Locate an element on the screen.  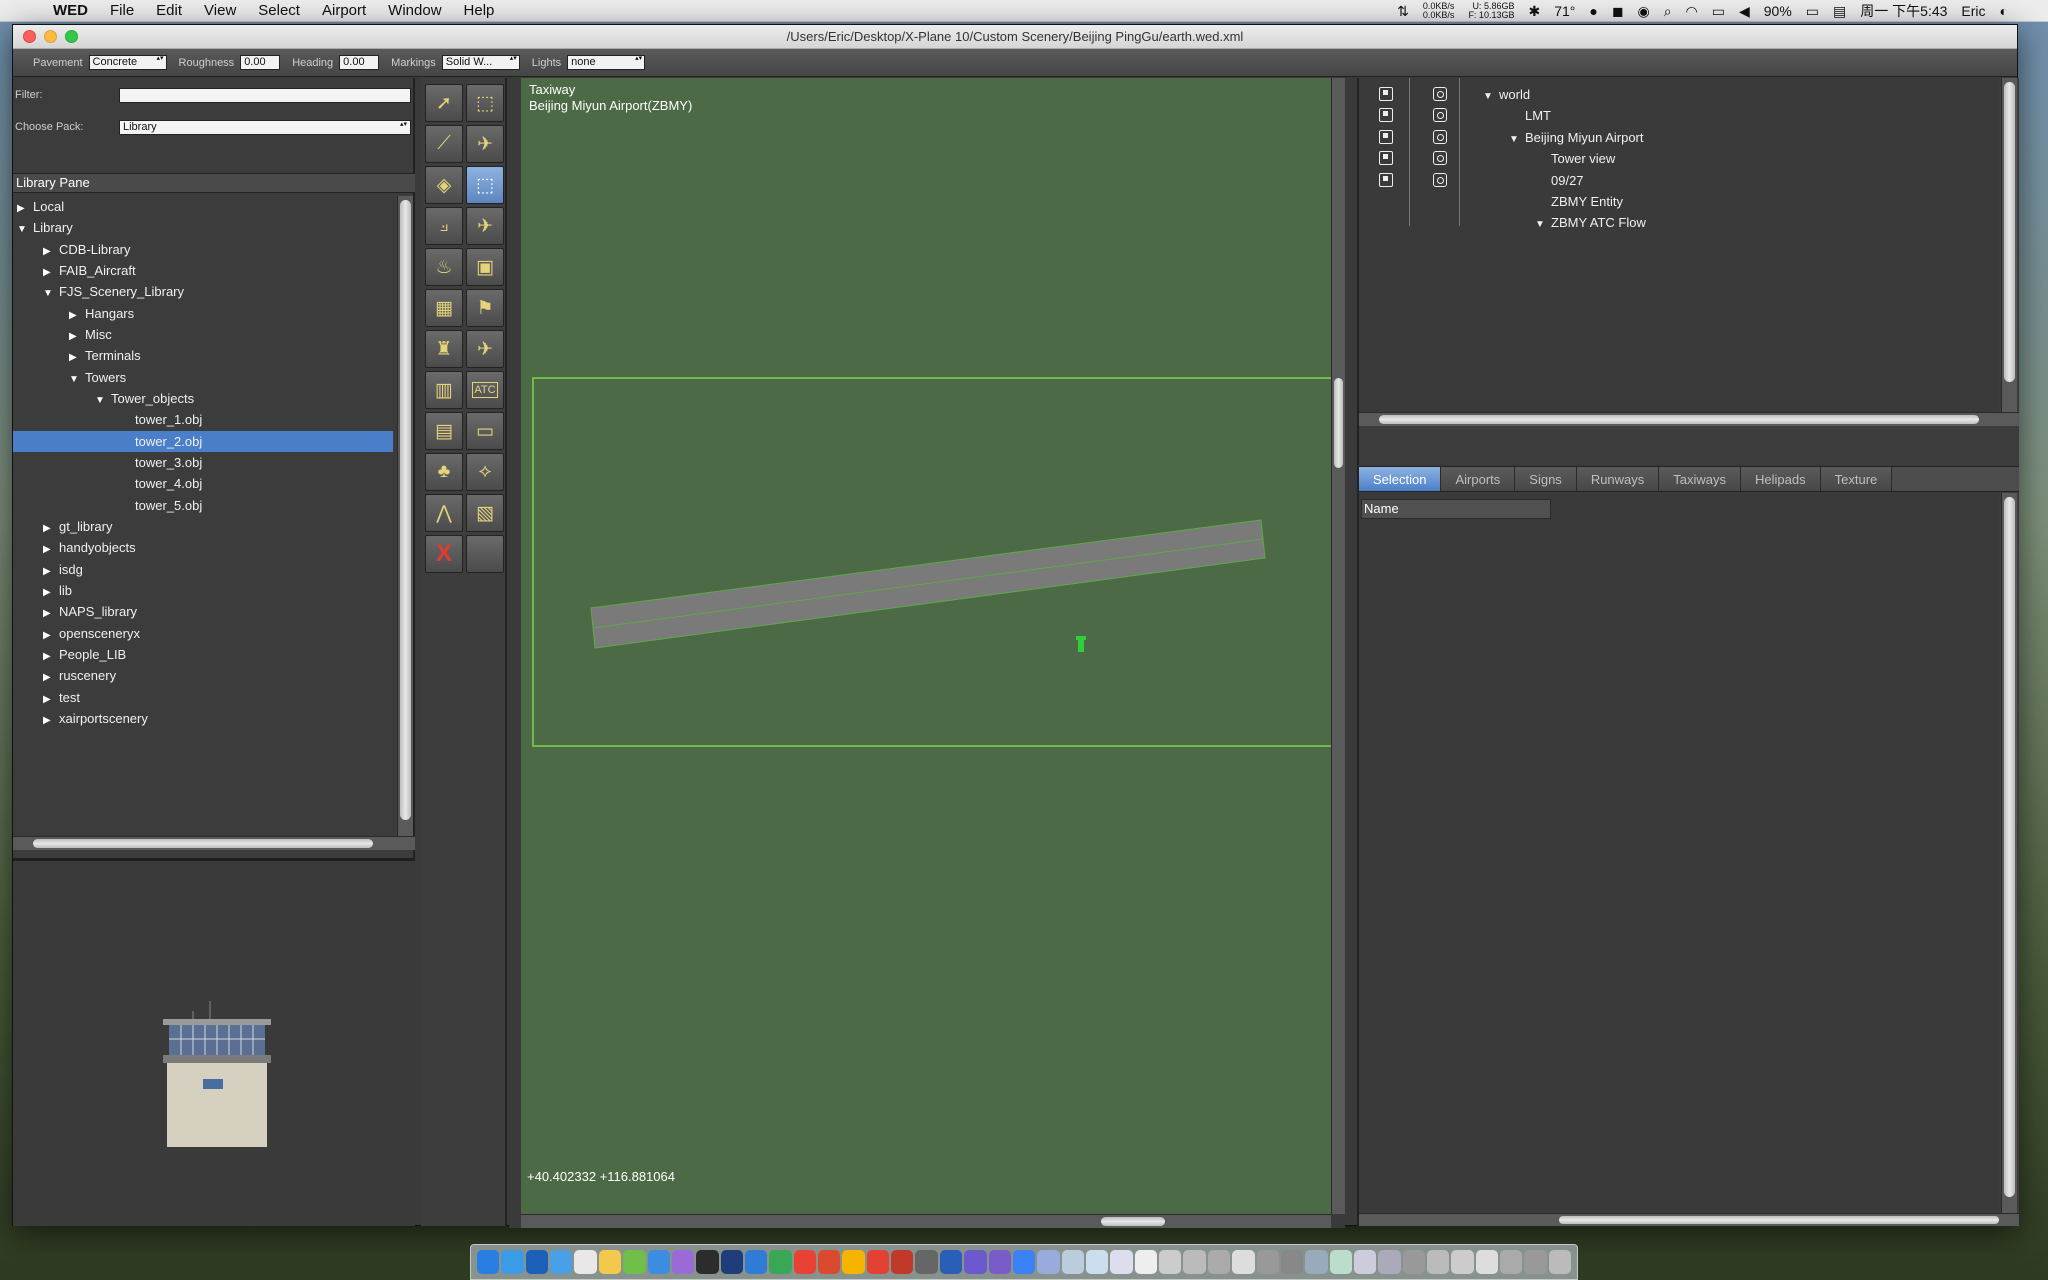
library-tree-item: ▼ FJS_Scenery_Library is located at coordinates (203, 291).